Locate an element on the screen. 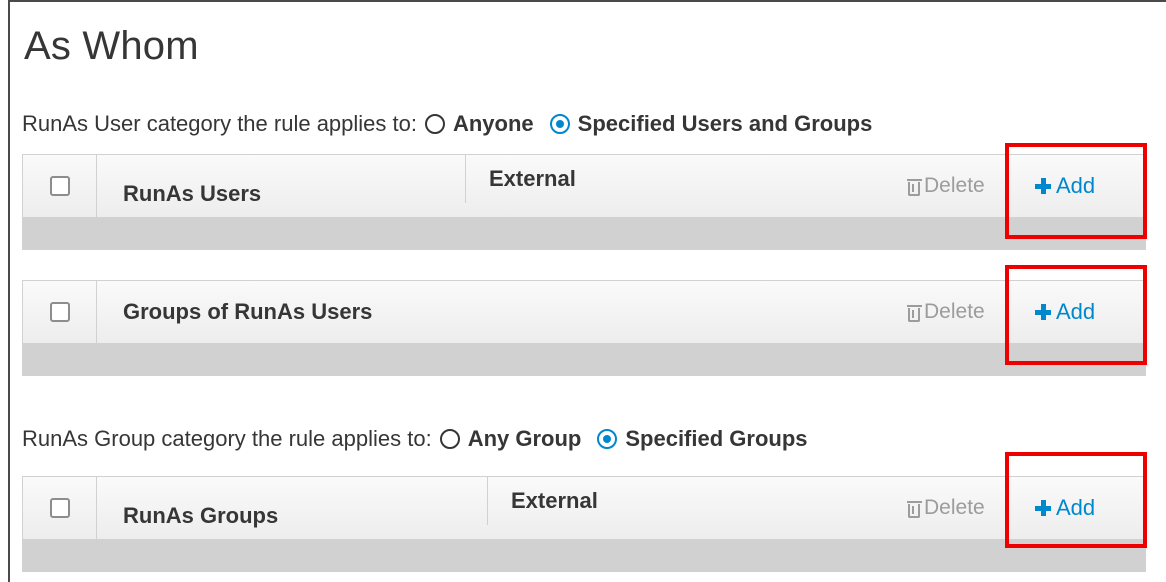  runas-user-groups-delete-button: Delete is located at coordinates (956, 312).